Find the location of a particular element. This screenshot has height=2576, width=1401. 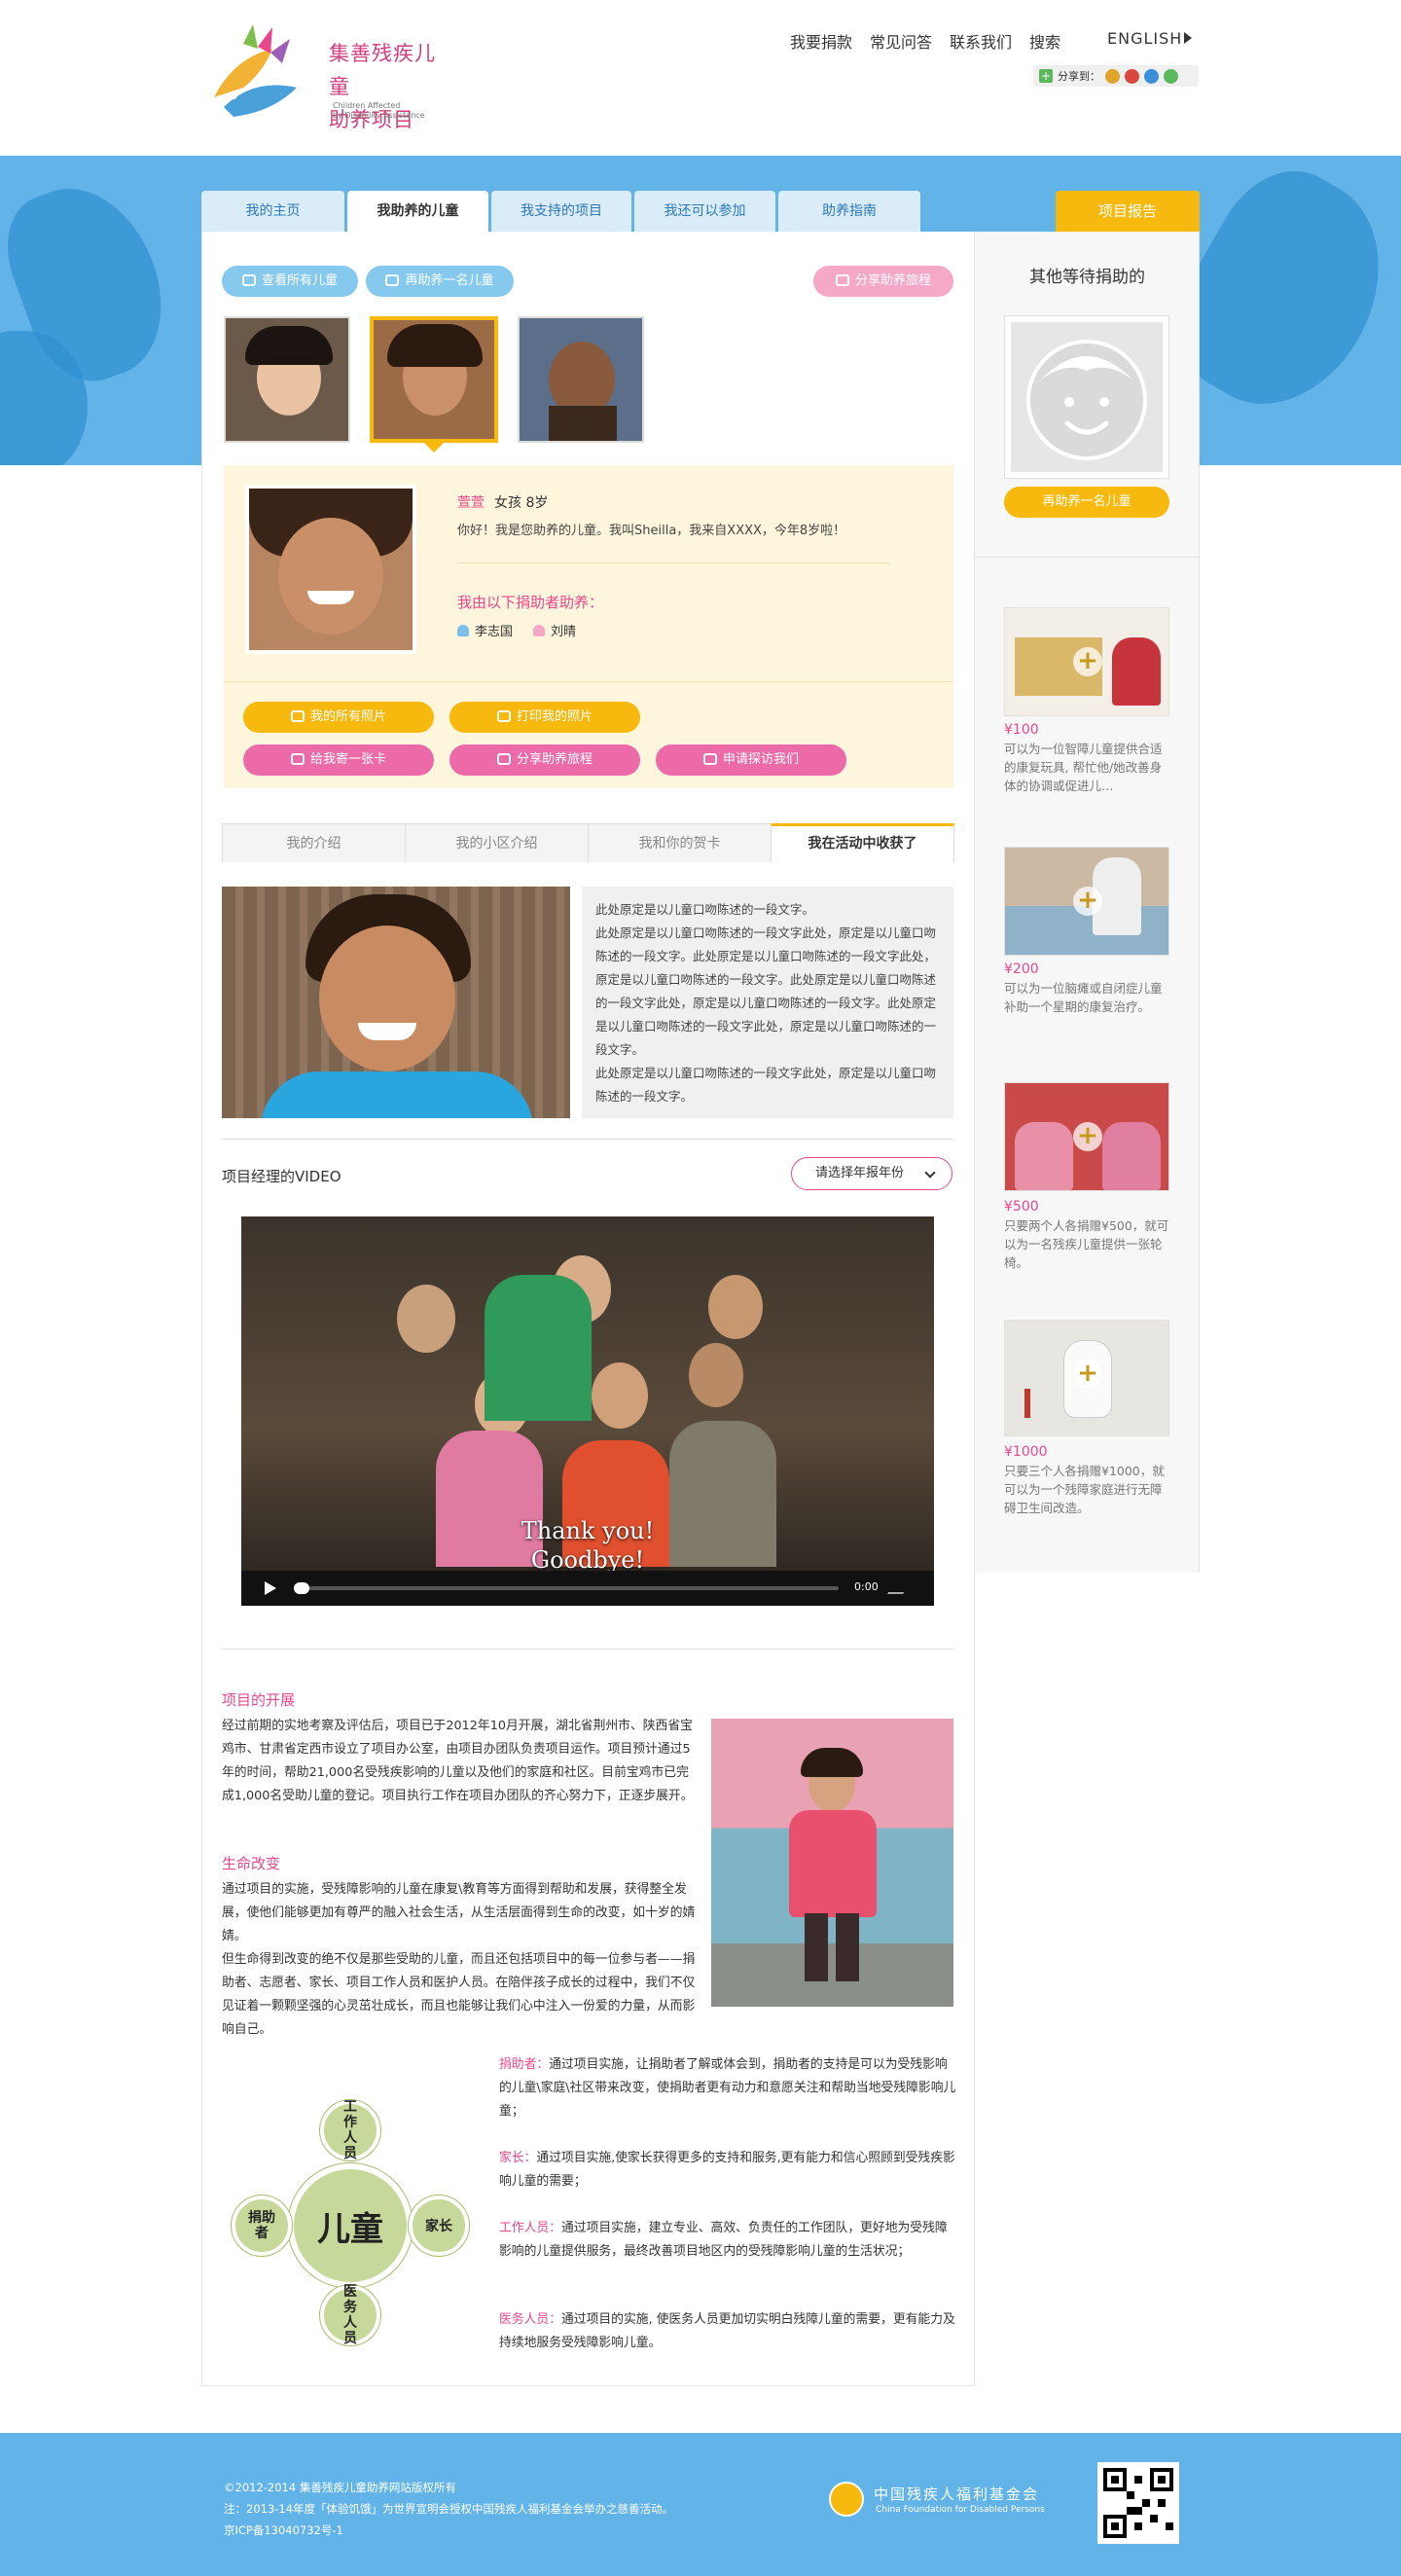

apply-visit-label: 申请探访我们 is located at coordinates (760, 759).